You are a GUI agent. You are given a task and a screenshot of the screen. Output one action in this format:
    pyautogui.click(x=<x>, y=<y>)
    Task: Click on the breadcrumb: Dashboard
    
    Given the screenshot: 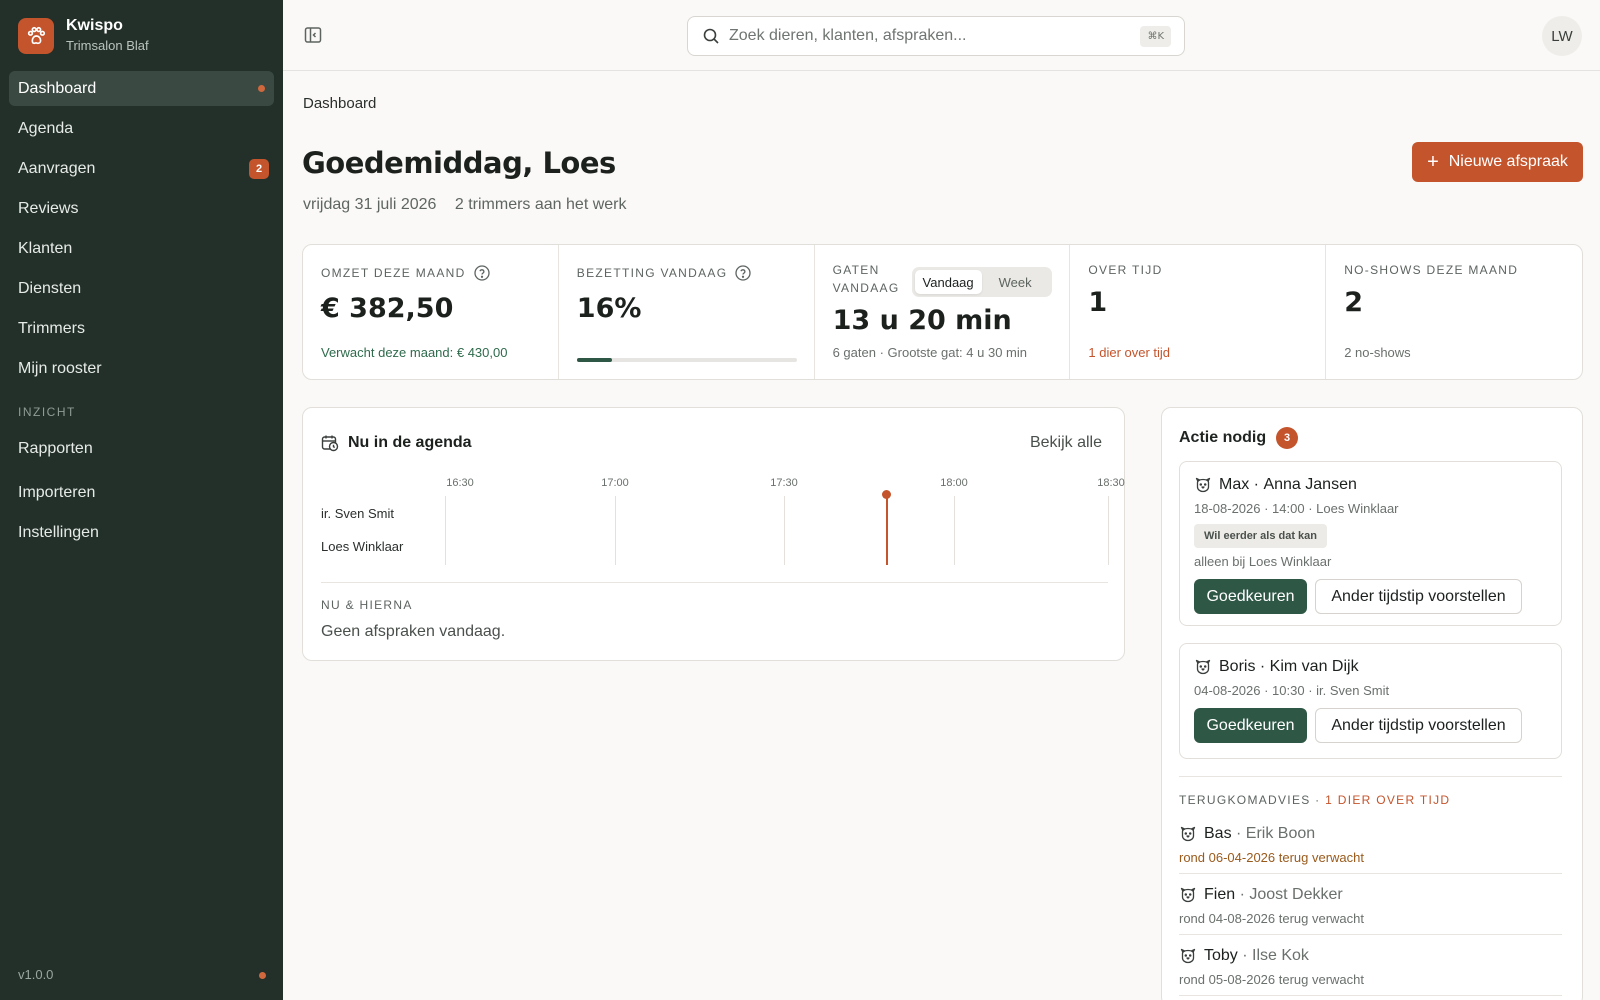 What is the action you would take?
    pyautogui.click(x=339, y=103)
    